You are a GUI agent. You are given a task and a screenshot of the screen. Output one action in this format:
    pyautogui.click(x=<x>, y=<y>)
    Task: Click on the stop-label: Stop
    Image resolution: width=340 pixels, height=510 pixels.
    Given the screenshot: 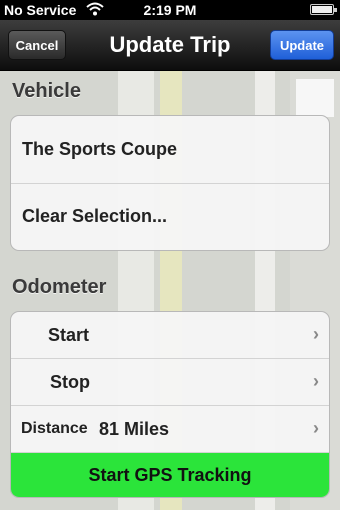 What is the action you would take?
    pyautogui.click(x=70, y=382)
    